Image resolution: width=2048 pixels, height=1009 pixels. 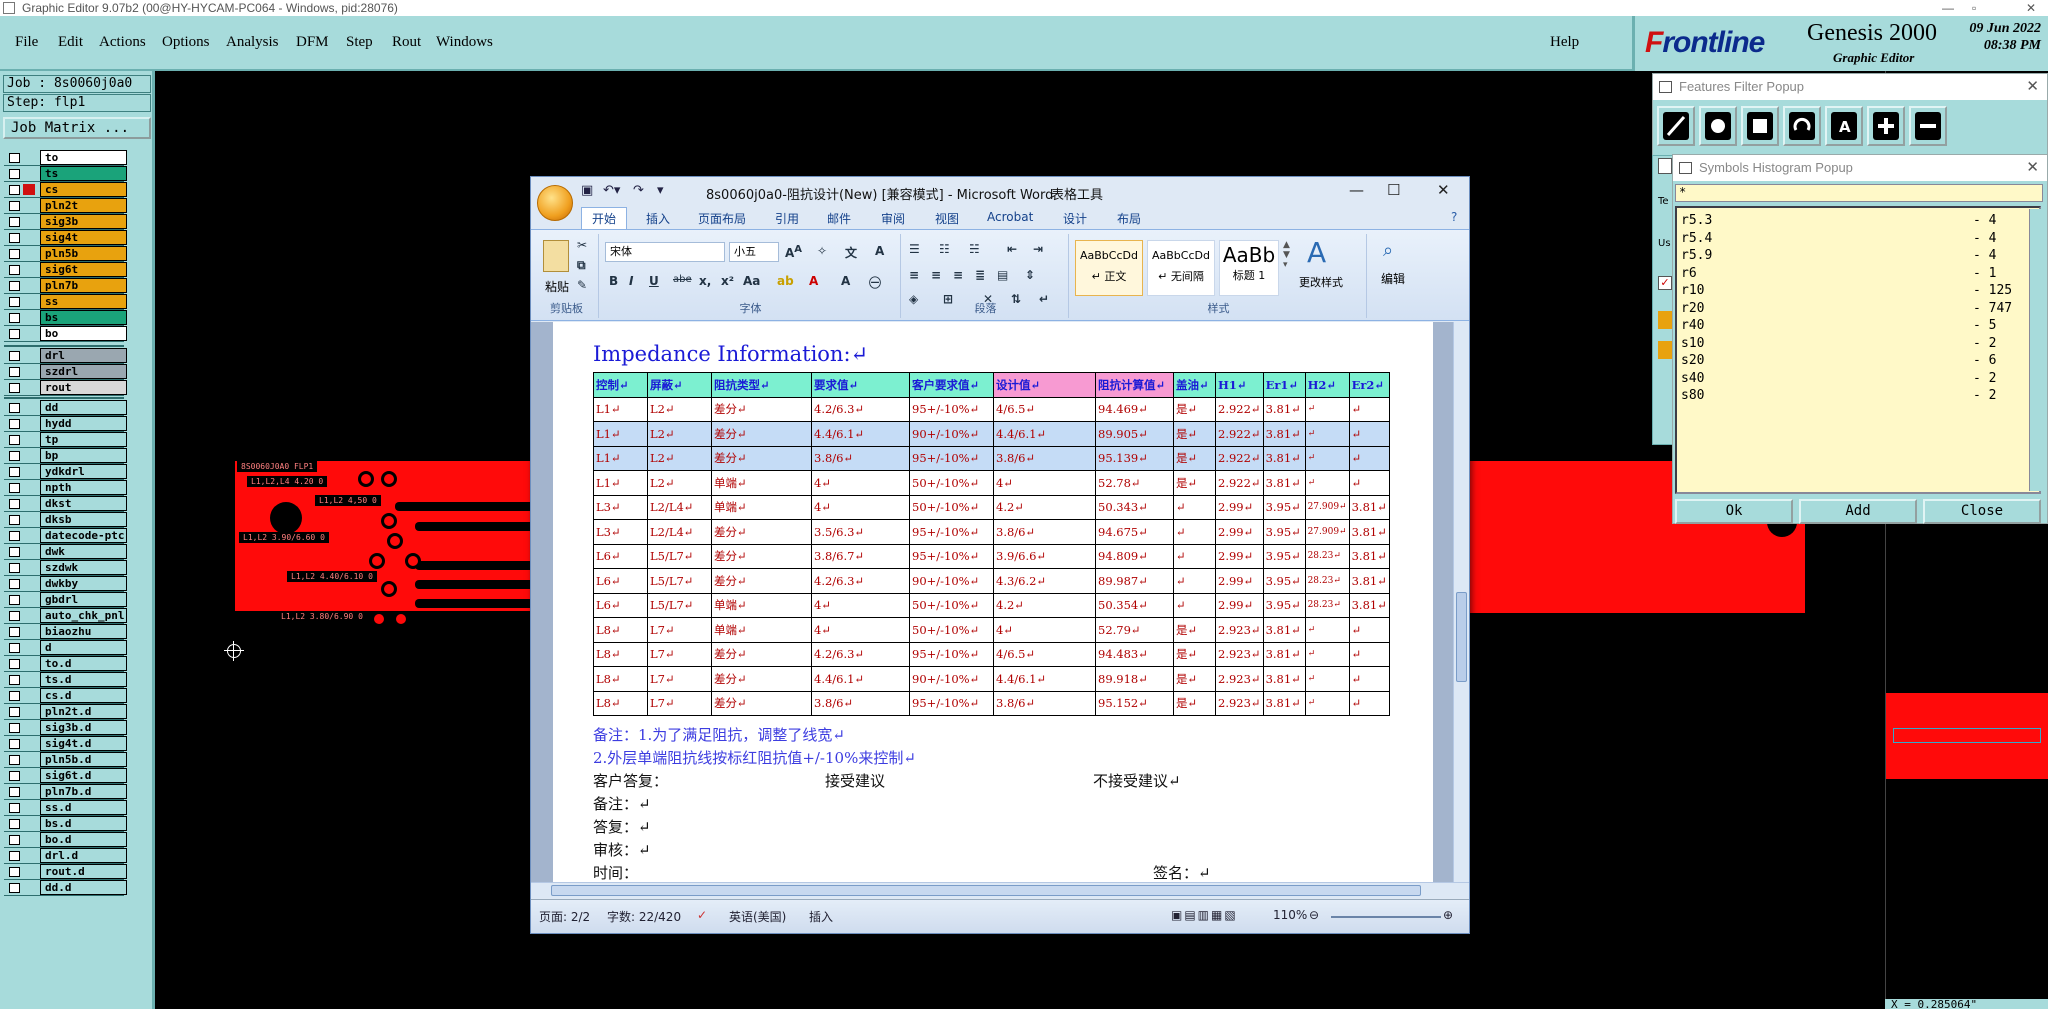 I want to click on table-cell: L1↵, so click(x=620, y=409).